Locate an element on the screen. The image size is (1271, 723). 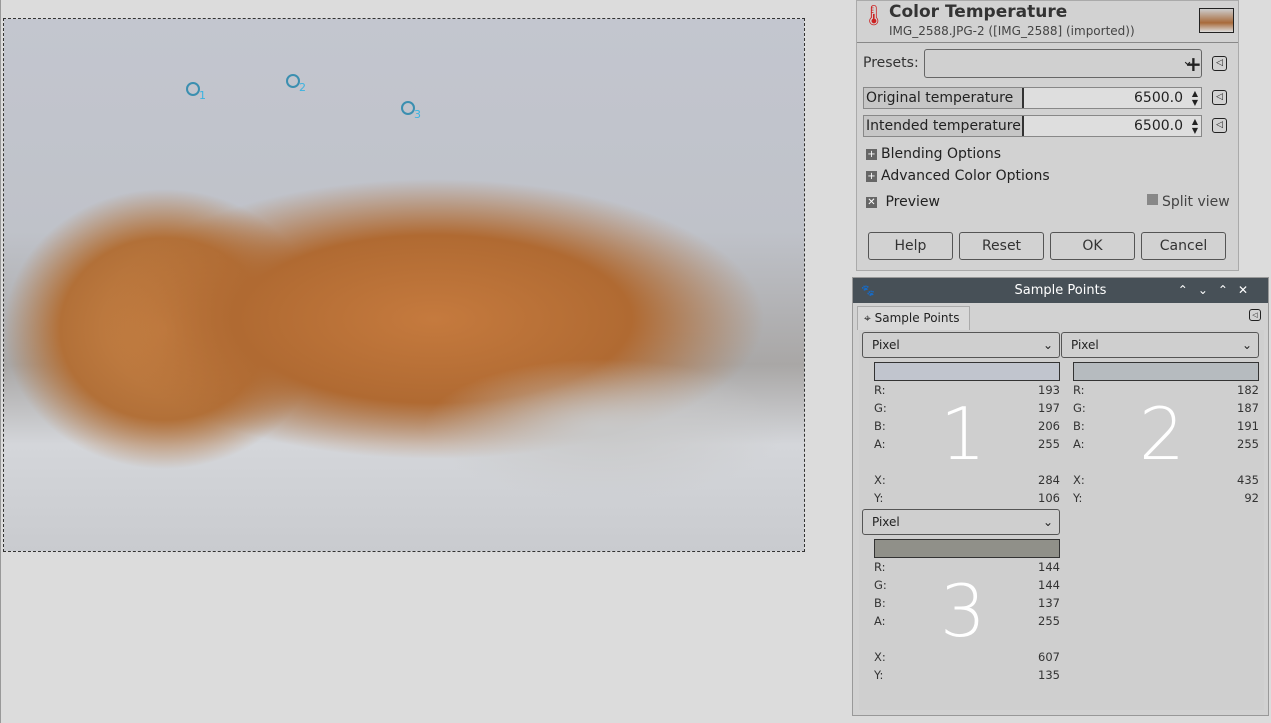
help-button: Help is located at coordinates (910, 246).